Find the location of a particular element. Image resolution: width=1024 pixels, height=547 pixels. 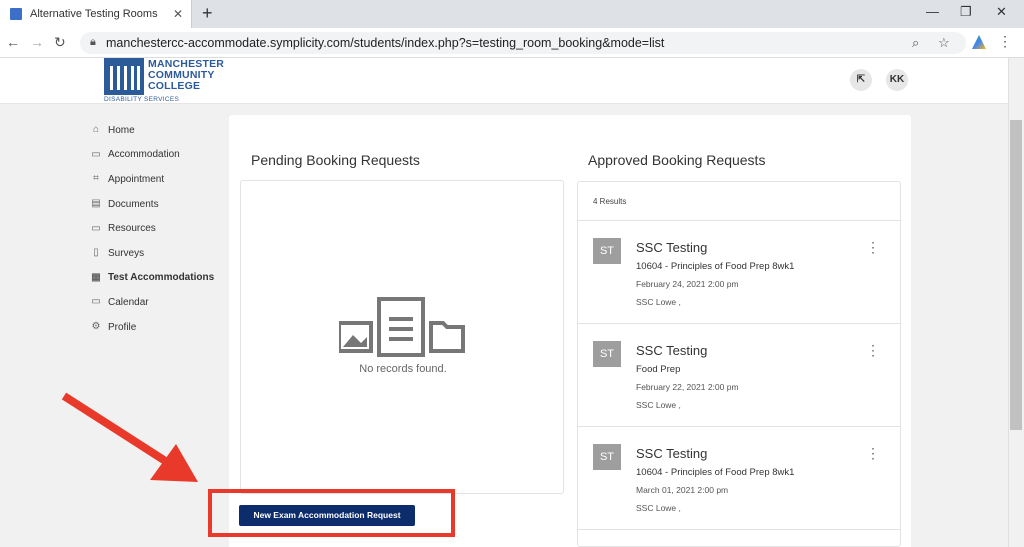

list-item is located at coordinates (739, 538).